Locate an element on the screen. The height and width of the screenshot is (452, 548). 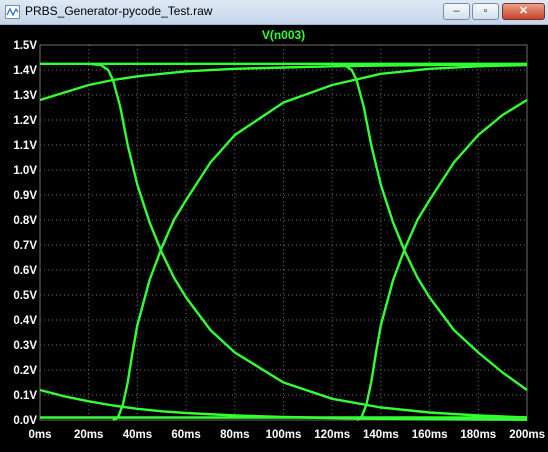
y-tick-label: 0.4V is located at coordinates (25, 321).